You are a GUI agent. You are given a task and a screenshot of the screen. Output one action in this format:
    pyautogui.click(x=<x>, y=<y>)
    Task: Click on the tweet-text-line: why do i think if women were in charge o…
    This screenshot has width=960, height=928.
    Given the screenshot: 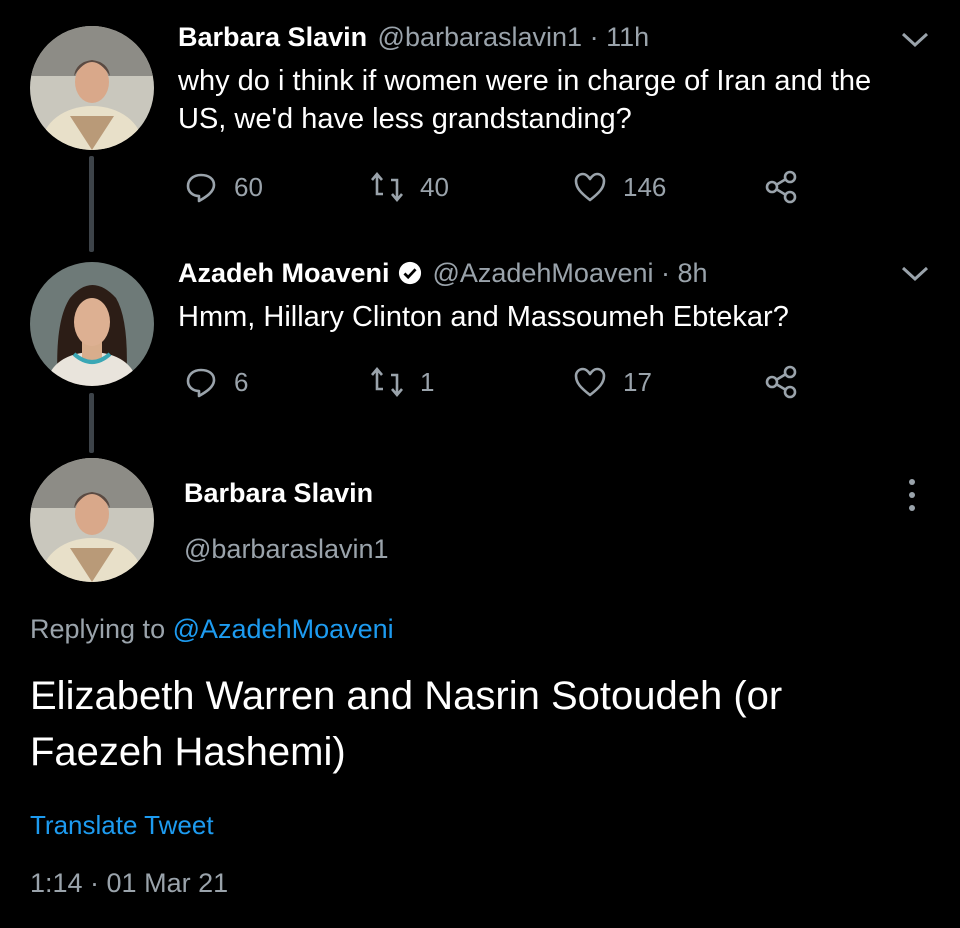 What is the action you would take?
    pyautogui.click(x=525, y=81)
    